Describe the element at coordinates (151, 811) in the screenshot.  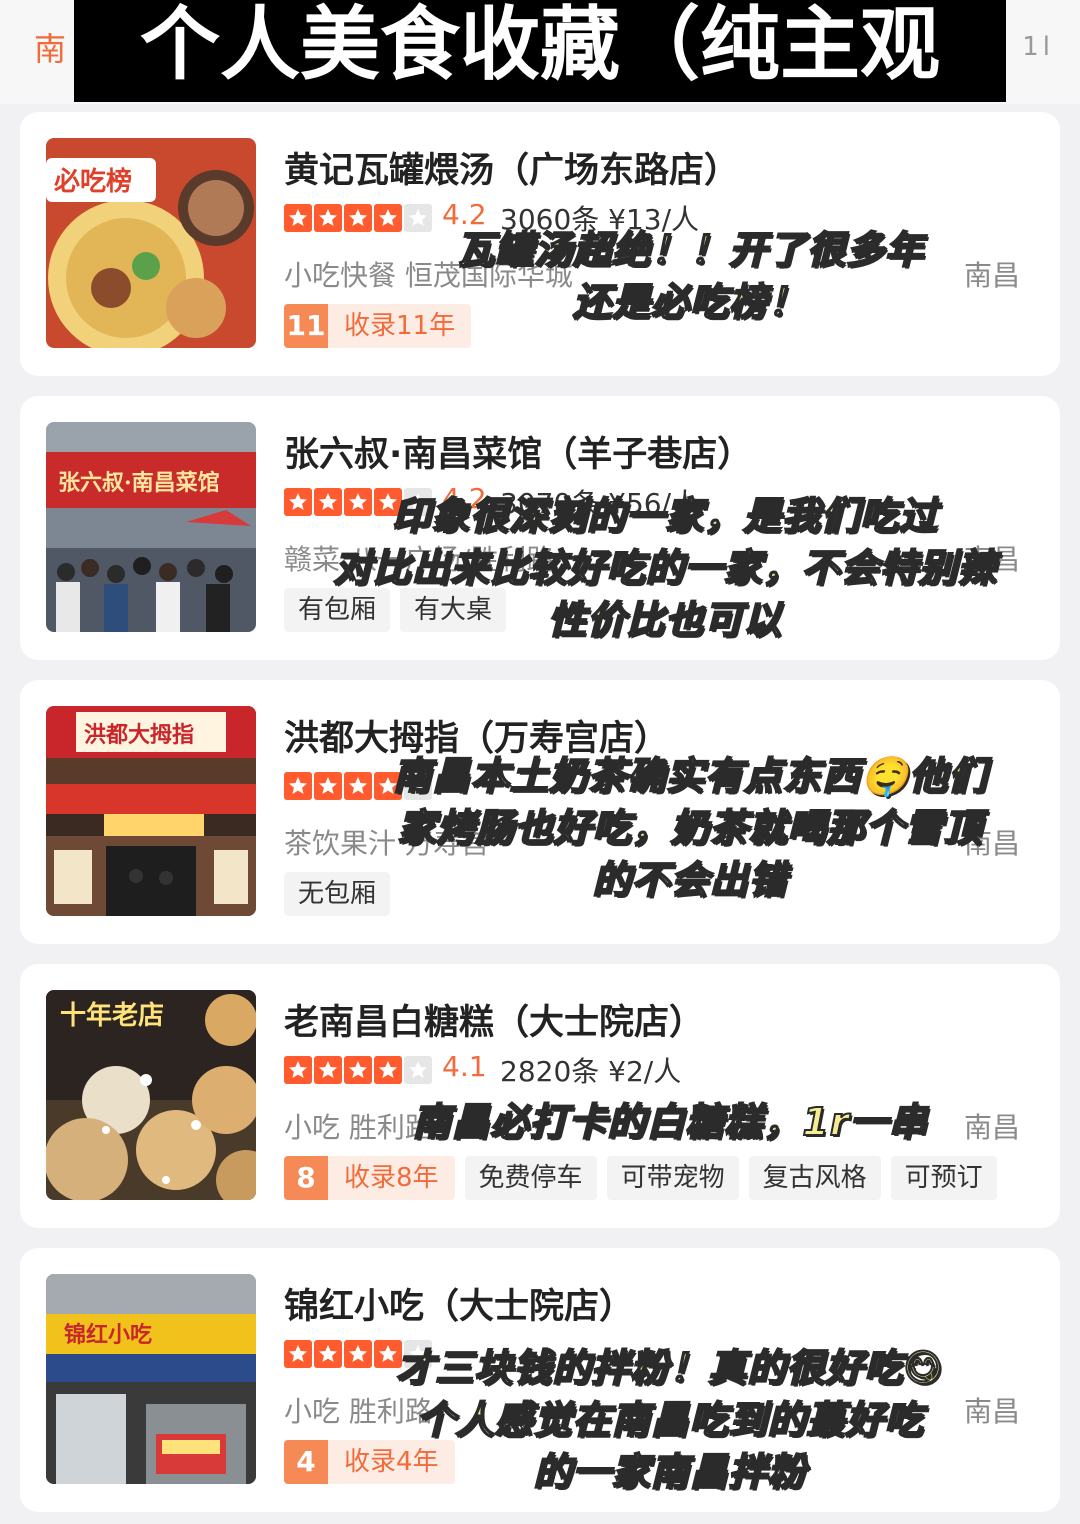
I see `restaurant-thumbnail: 洪都大拇指` at that location.